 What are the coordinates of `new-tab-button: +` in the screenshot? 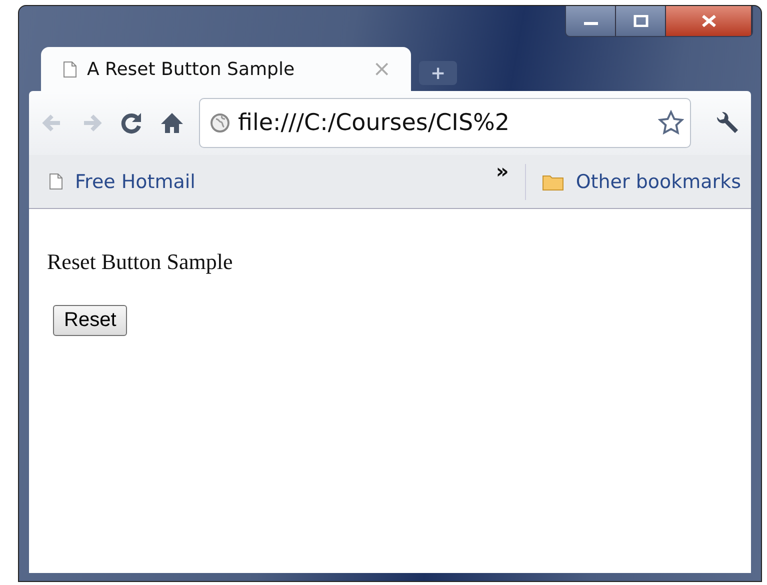 It's located at (438, 73).